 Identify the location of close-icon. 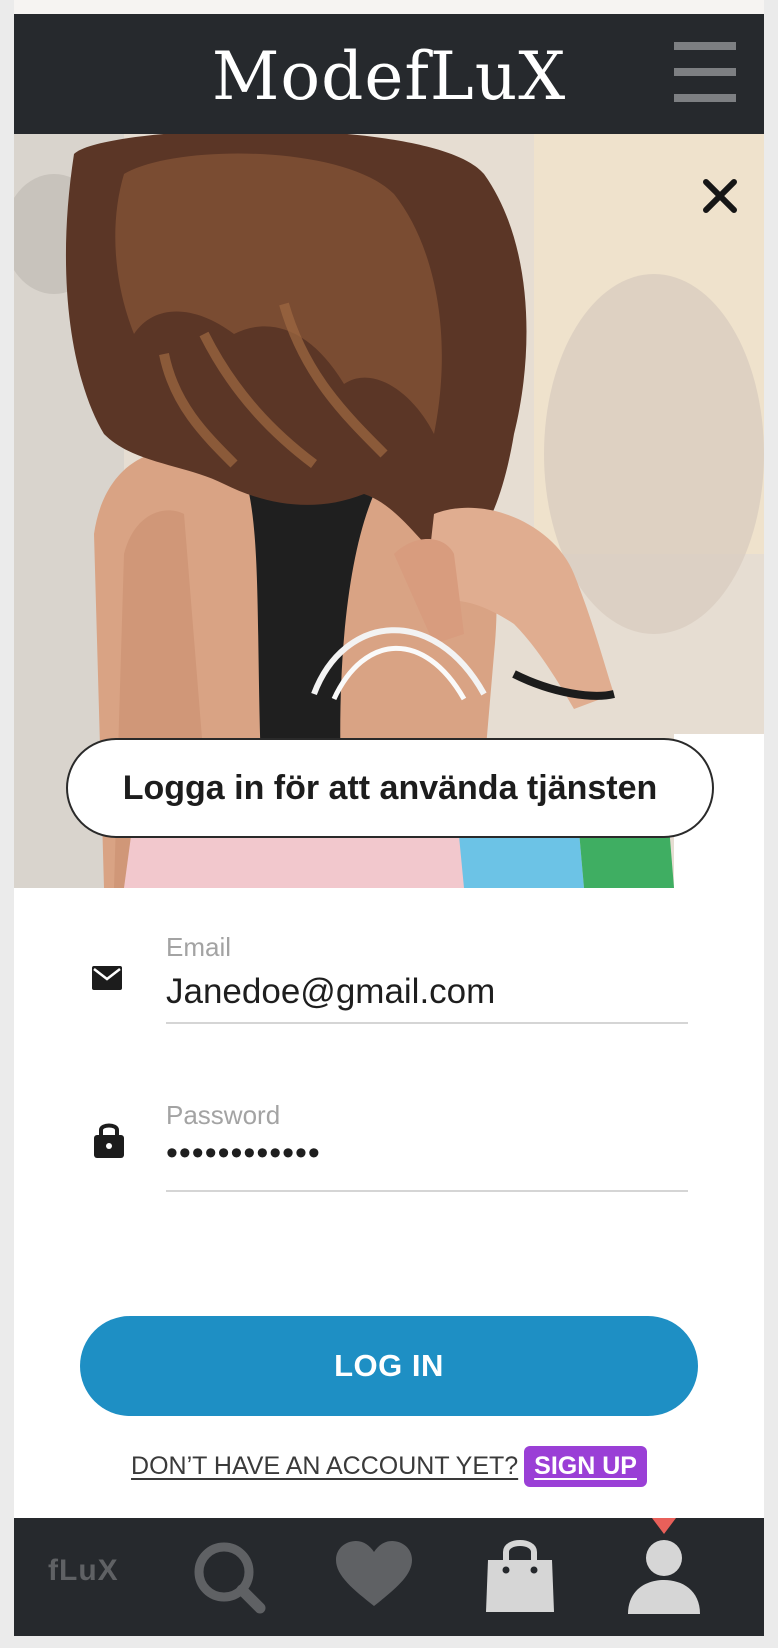
(720, 196).